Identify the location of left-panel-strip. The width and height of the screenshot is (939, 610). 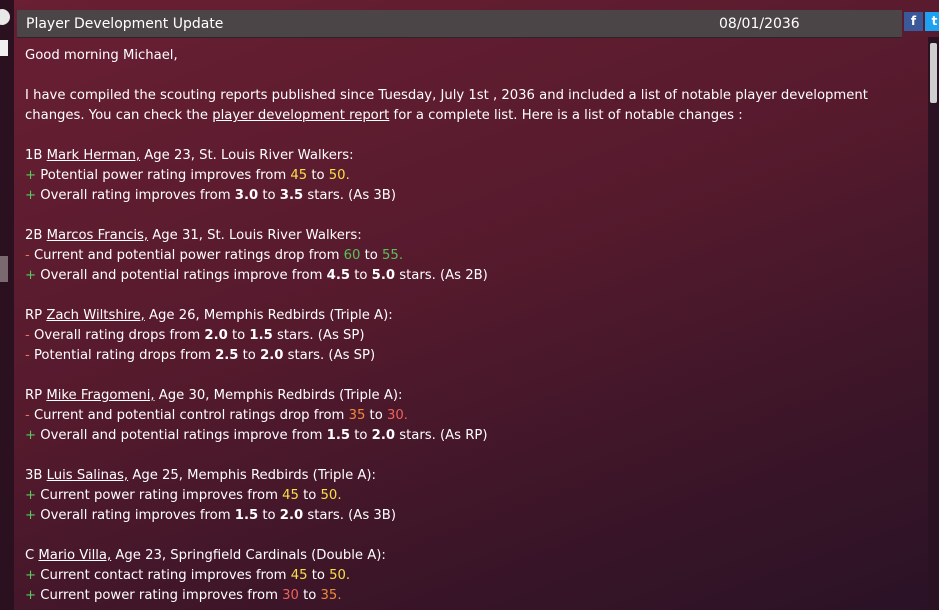
(7, 305).